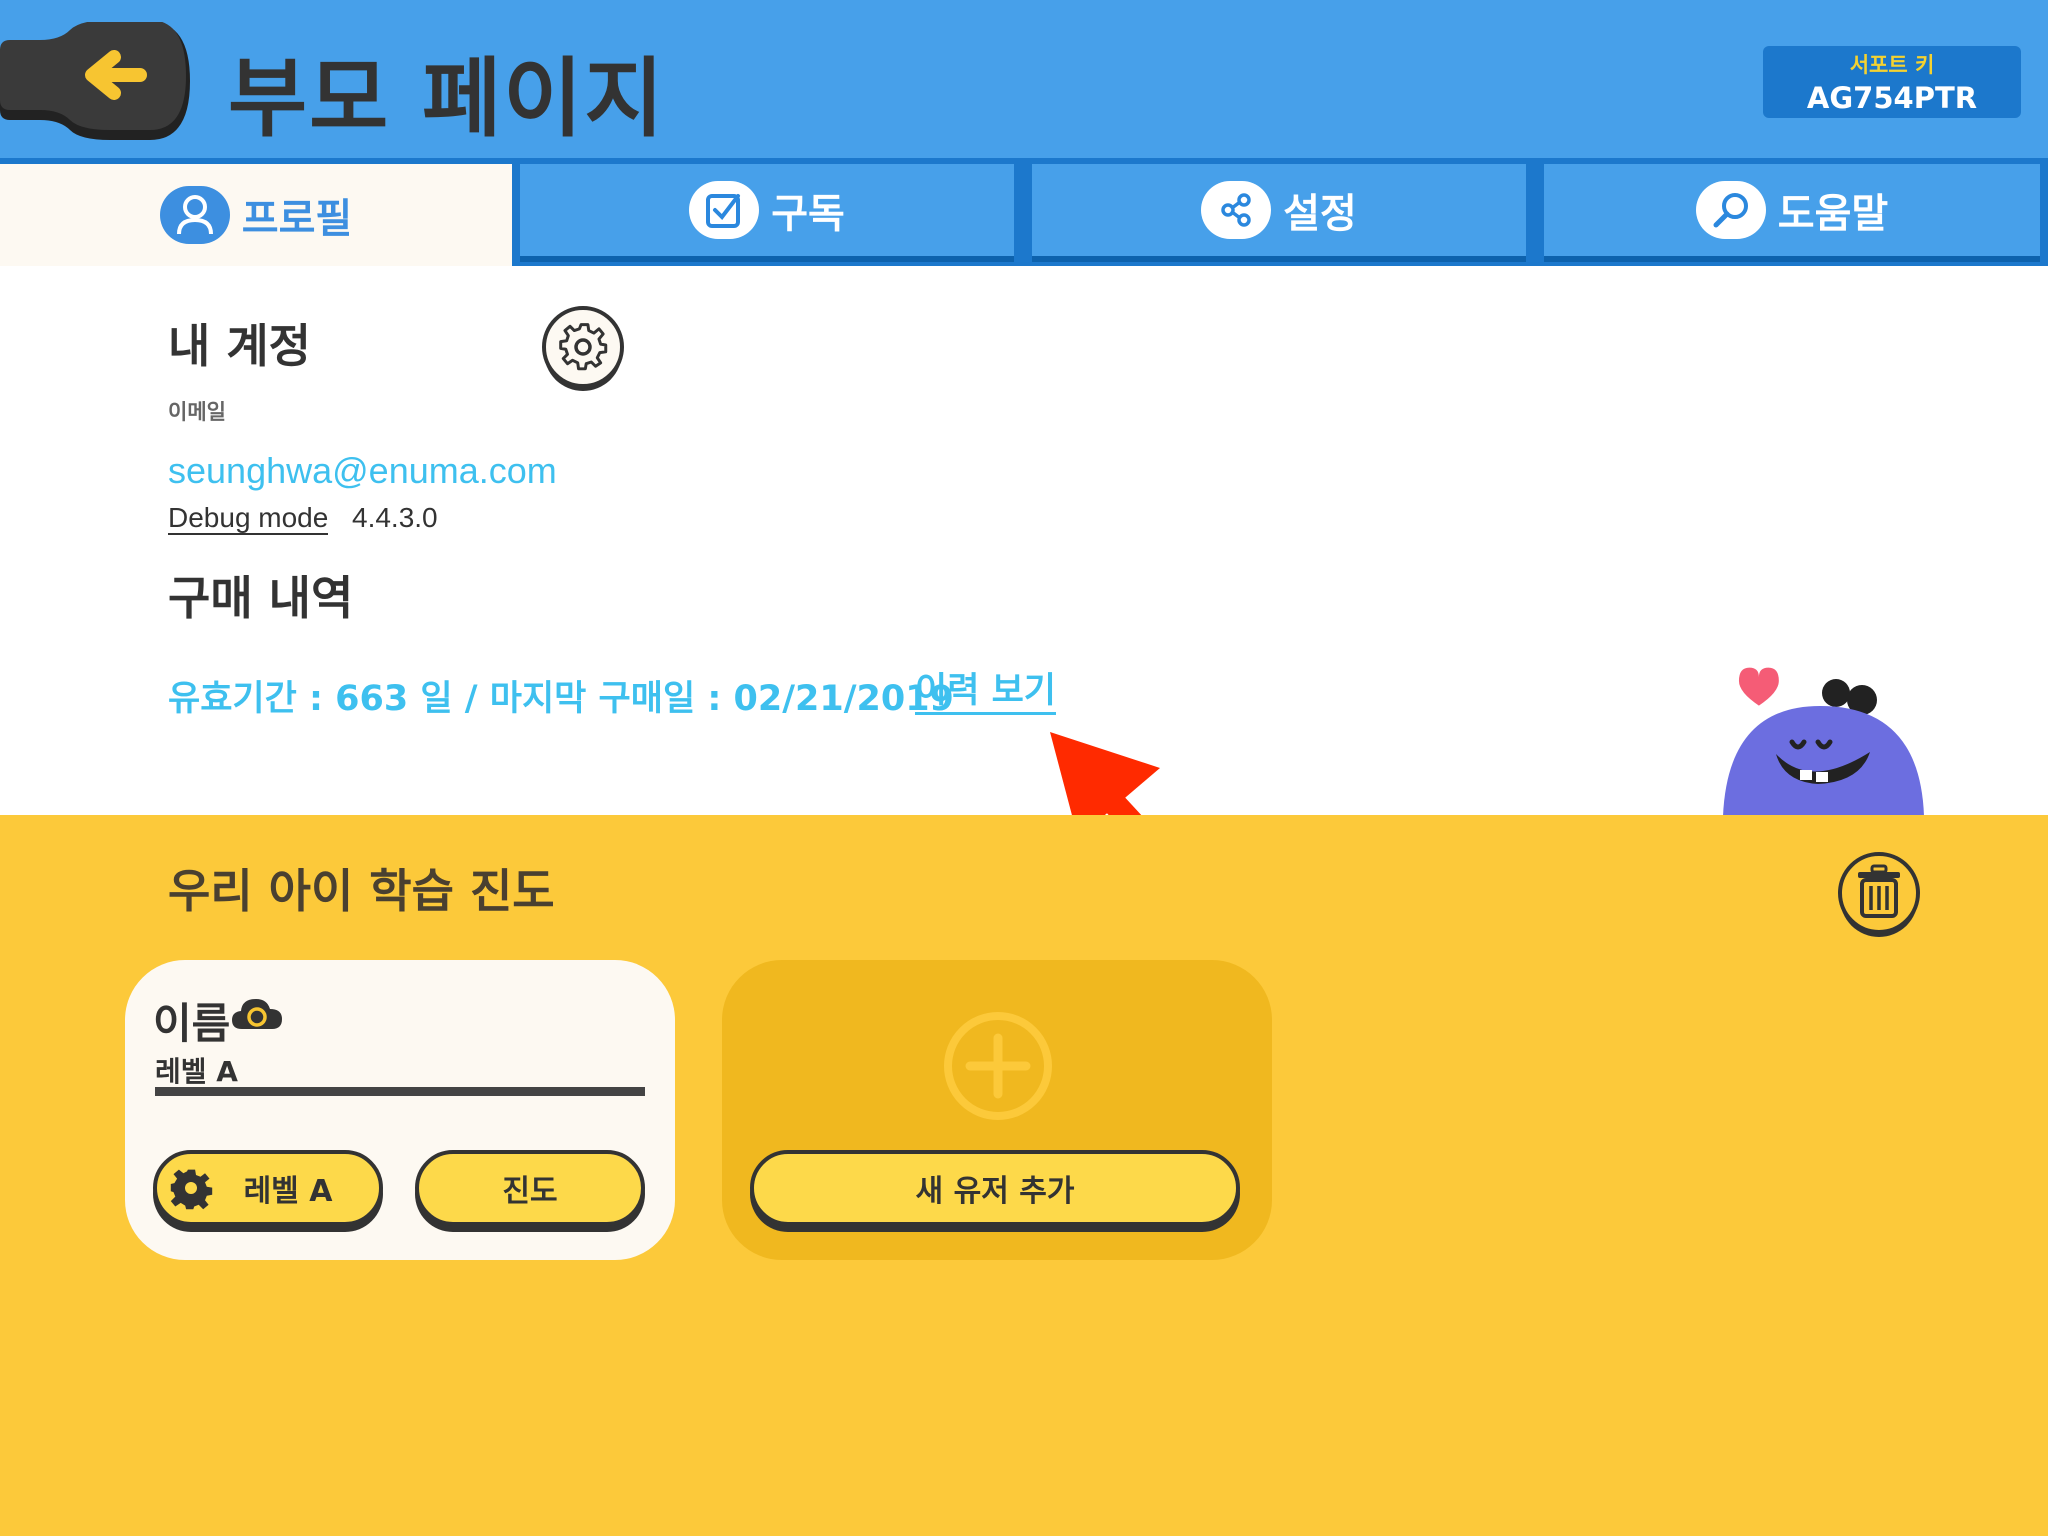 The height and width of the screenshot is (1536, 2048). What do you see at coordinates (194, 215) in the screenshot?
I see `person-icon` at bounding box center [194, 215].